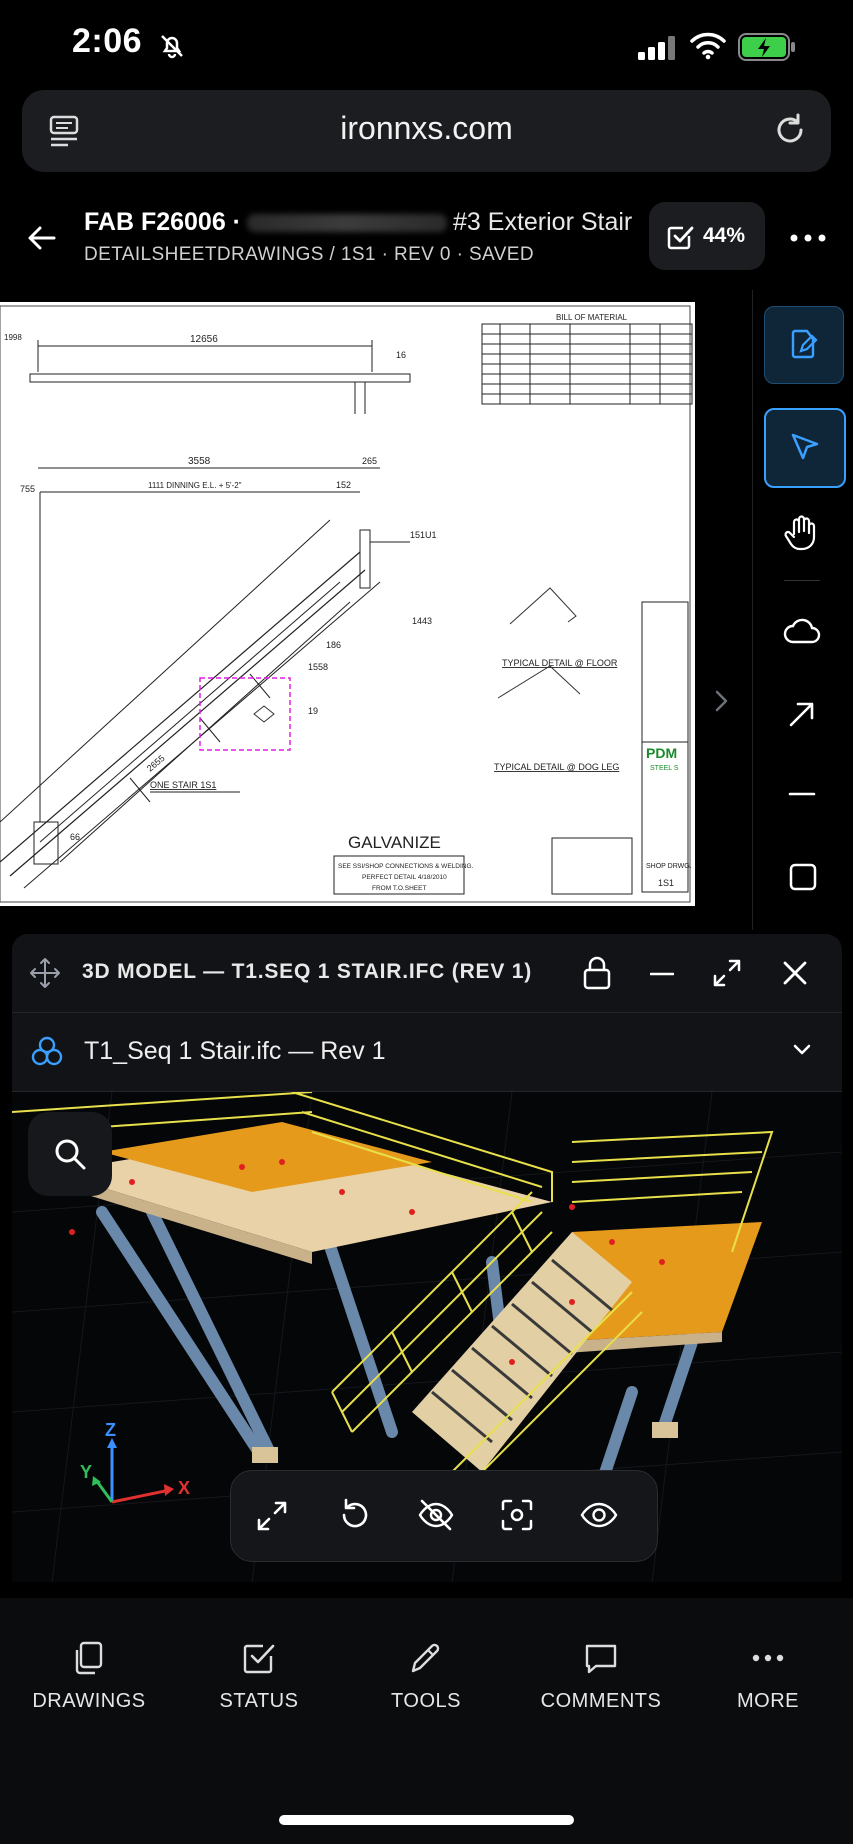  I want to click on dim-265: 265, so click(369, 461).